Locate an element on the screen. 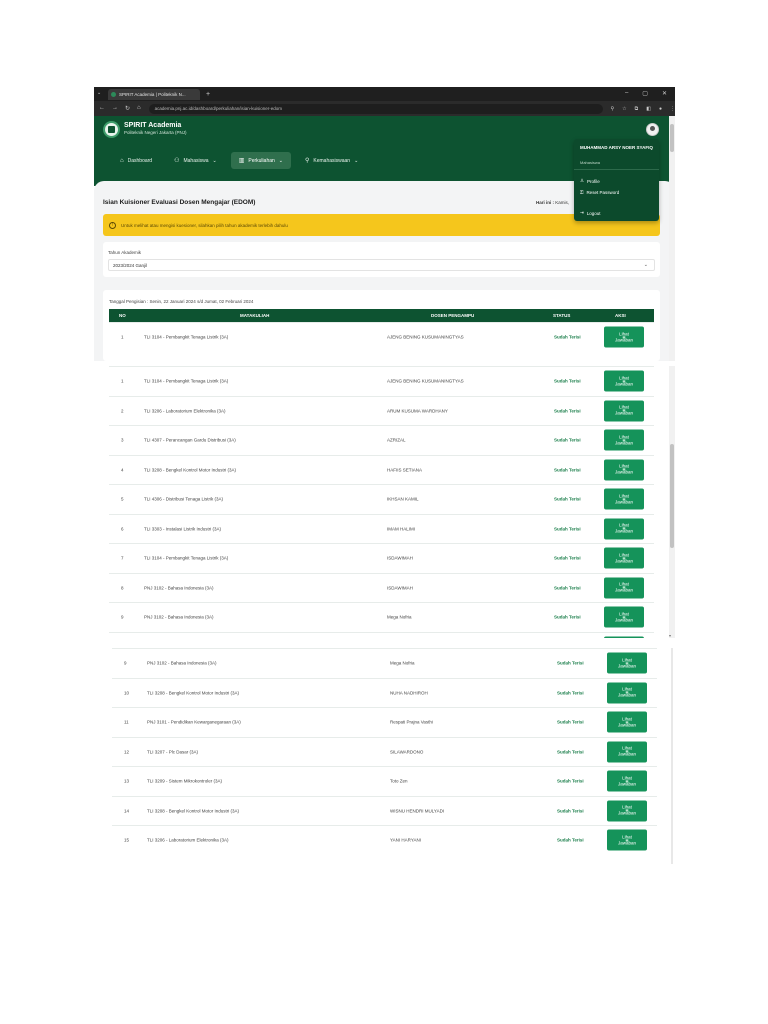  row-no: 13 is located at coordinates (127, 781).